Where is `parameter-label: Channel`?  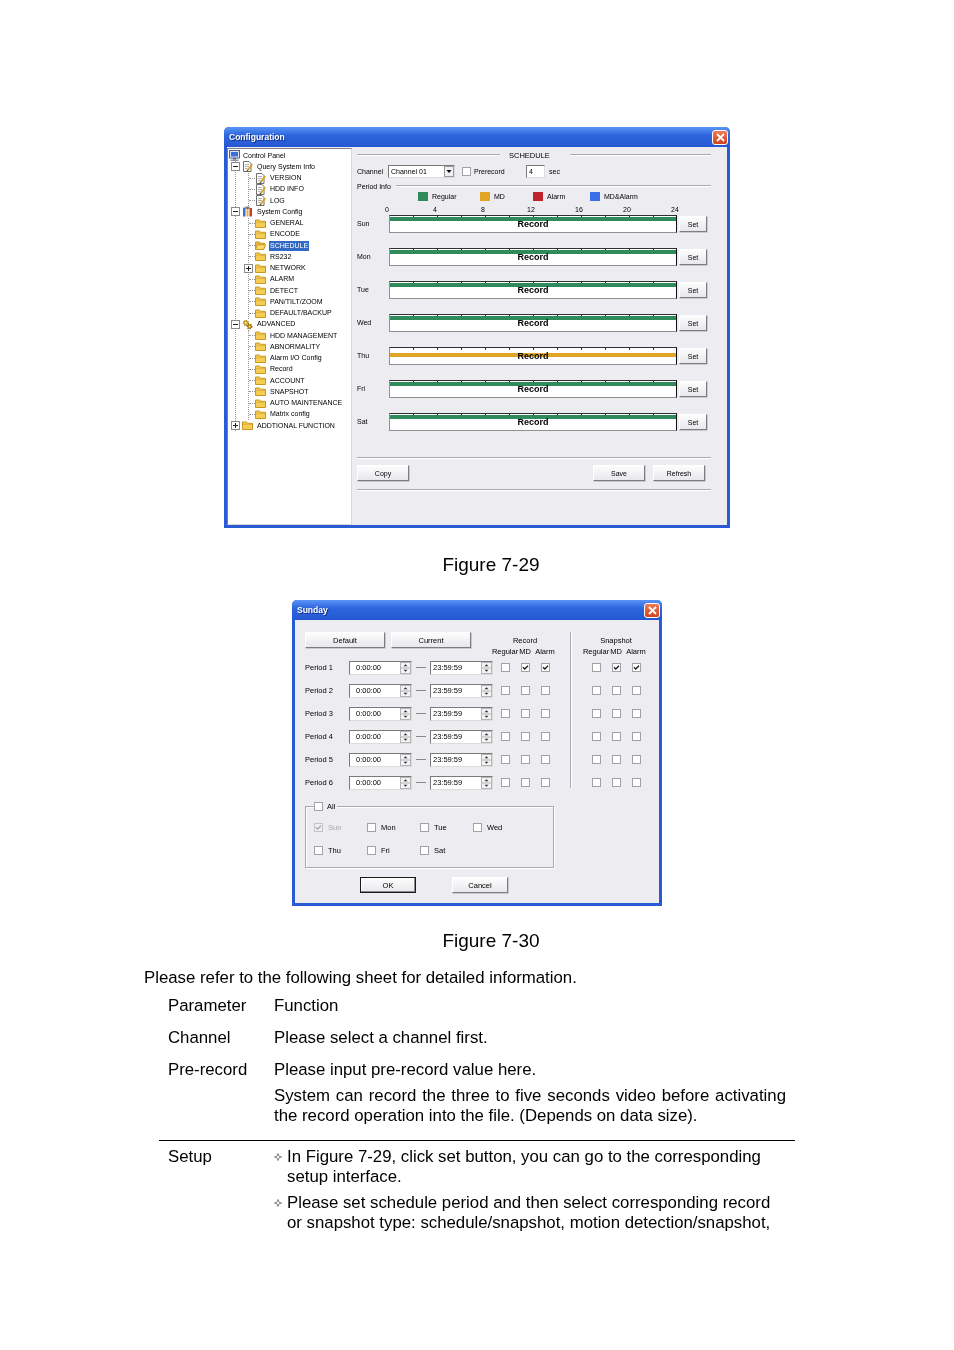 parameter-label: Channel is located at coordinates (199, 1038).